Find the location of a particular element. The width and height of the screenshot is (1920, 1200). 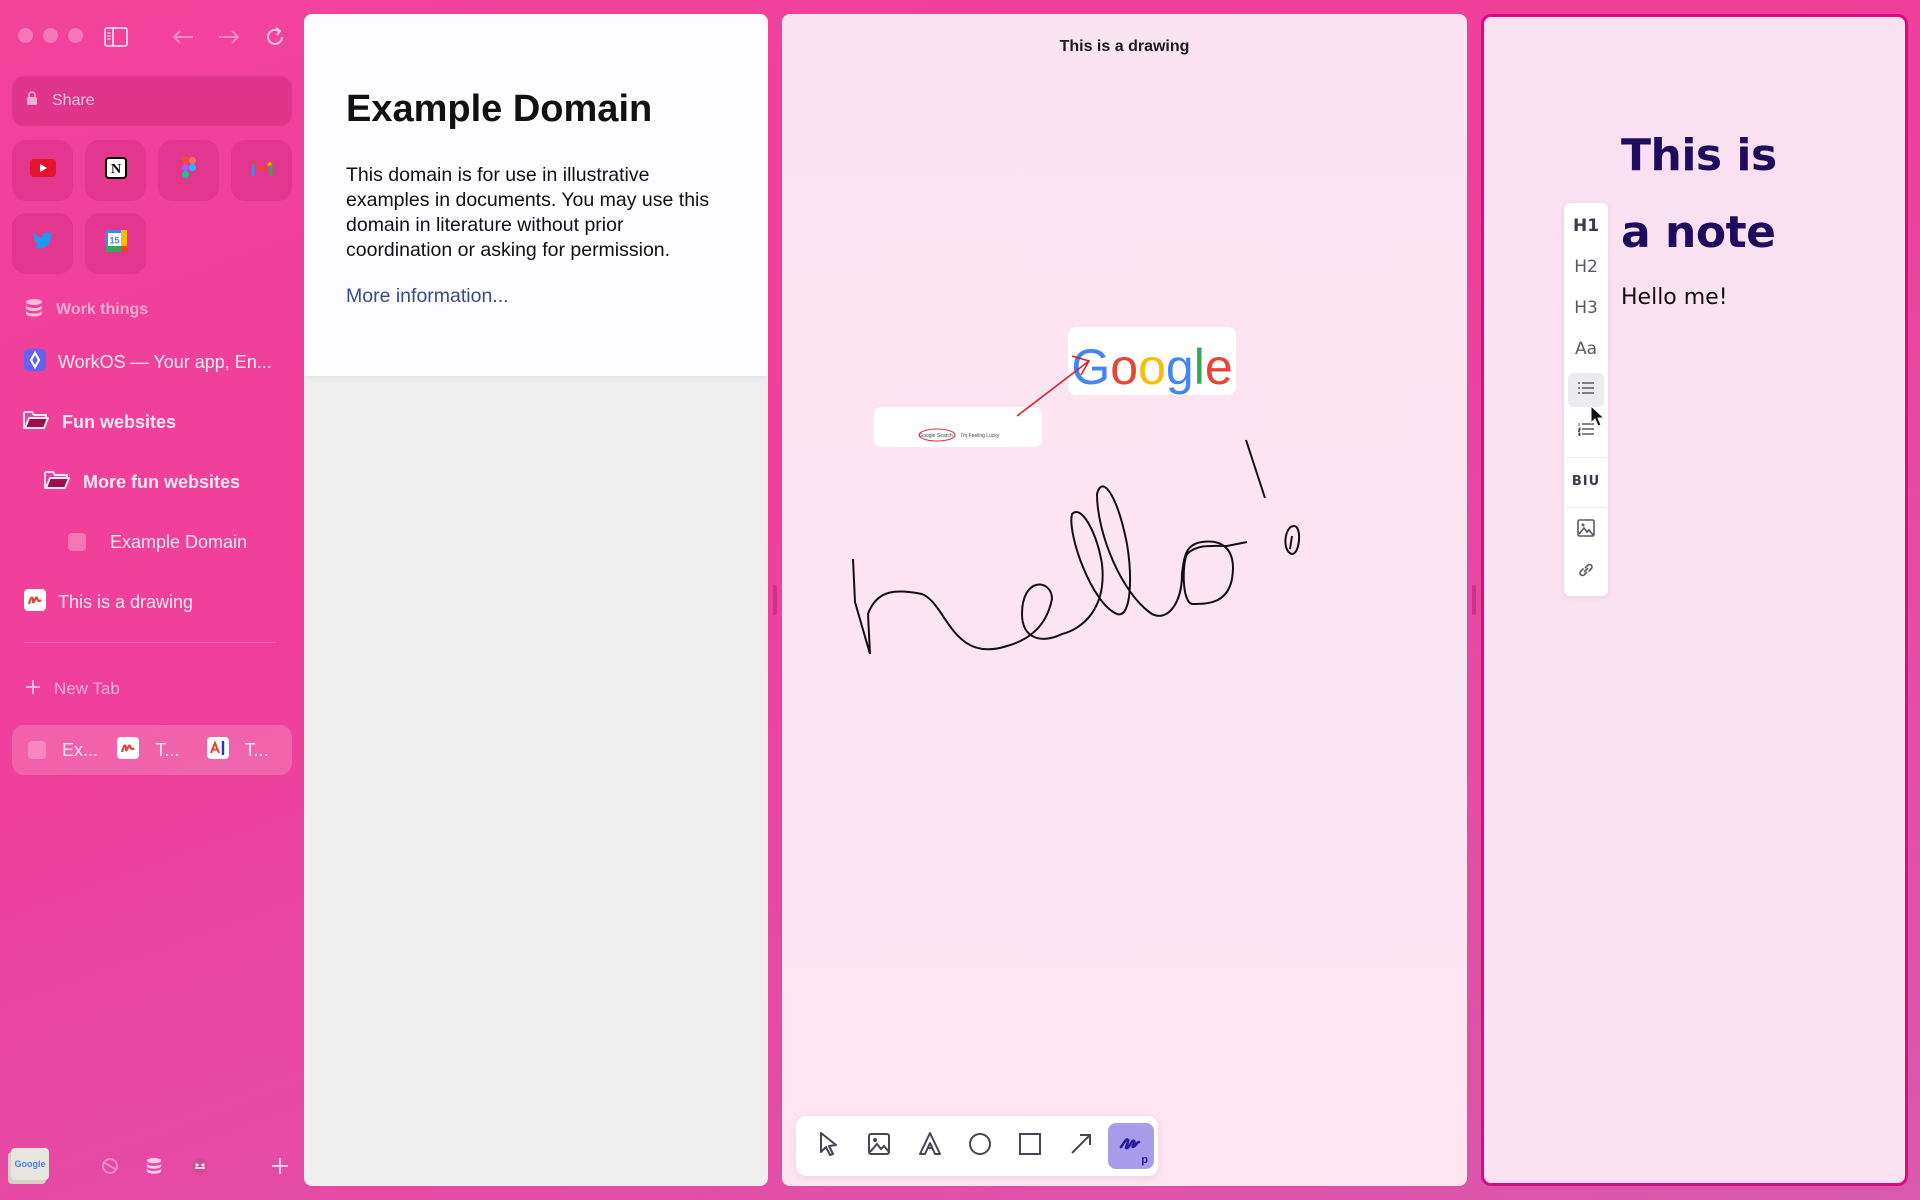

note-body: Hello me! is located at coordinates (1674, 297).